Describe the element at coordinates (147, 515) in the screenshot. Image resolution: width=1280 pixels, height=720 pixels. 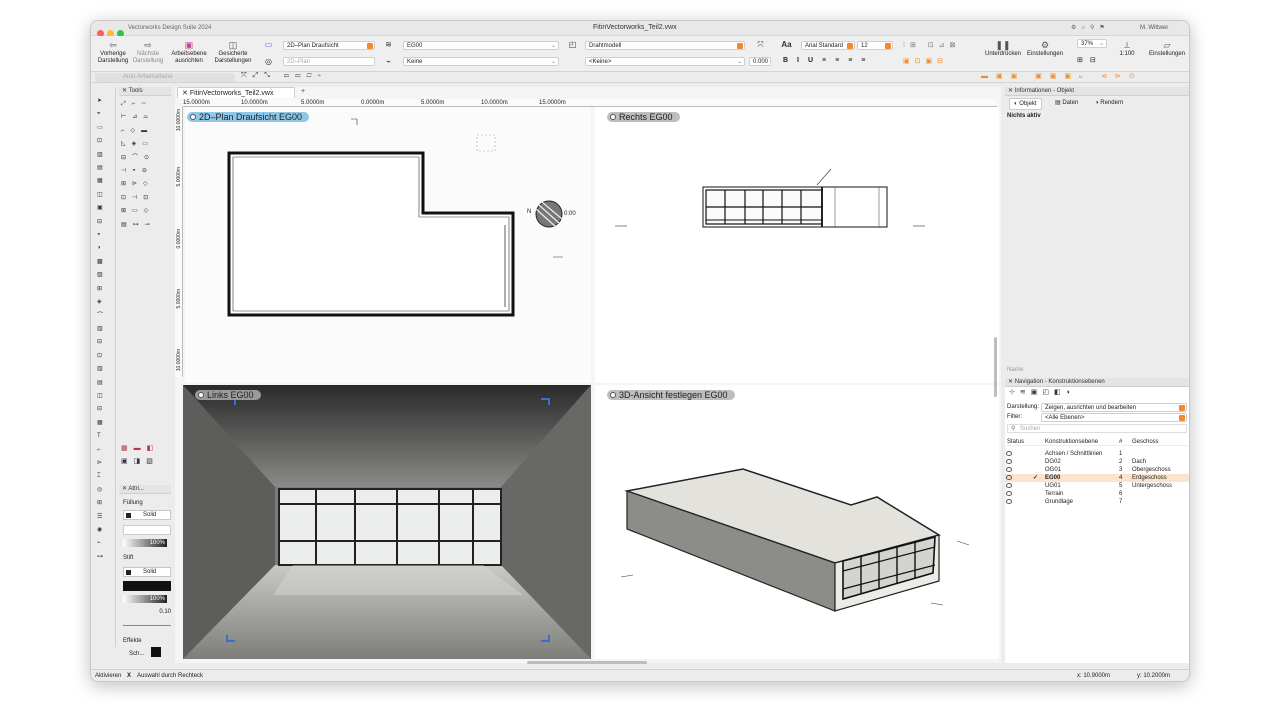
I see `fill-style-select: Solid` at that location.